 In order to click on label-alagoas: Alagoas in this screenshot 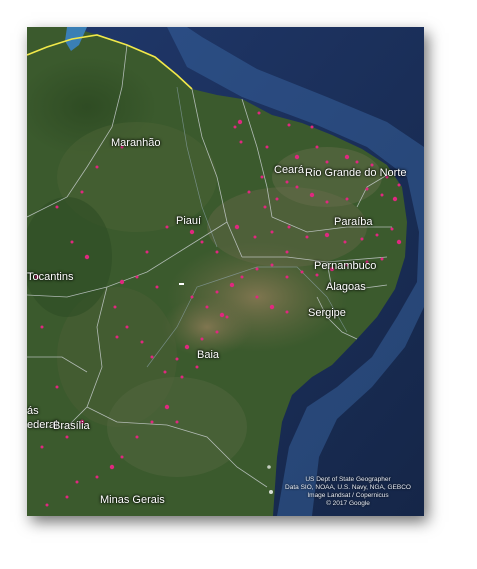, I will do `click(346, 287)`.